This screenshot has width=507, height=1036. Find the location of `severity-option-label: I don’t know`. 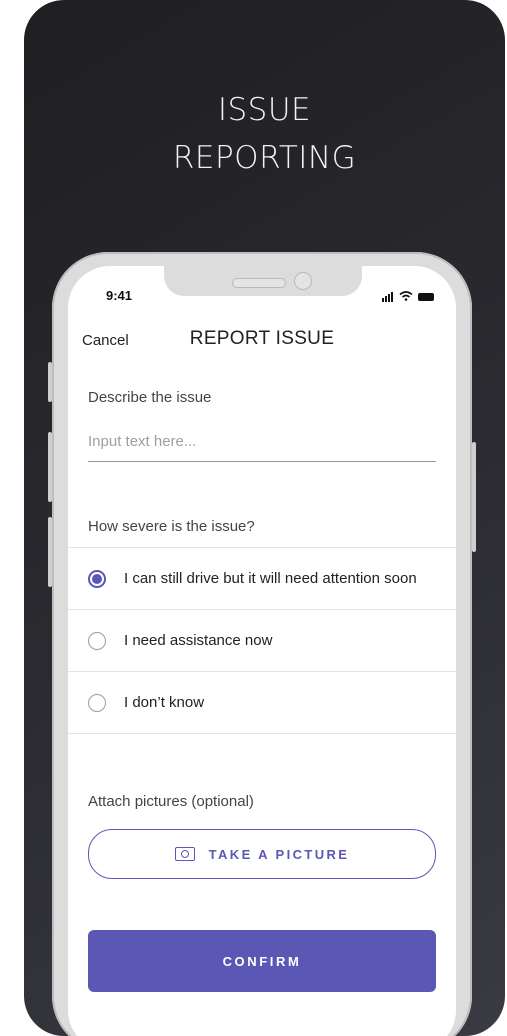

severity-option-label: I don’t know is located at coordinates (164, 702).